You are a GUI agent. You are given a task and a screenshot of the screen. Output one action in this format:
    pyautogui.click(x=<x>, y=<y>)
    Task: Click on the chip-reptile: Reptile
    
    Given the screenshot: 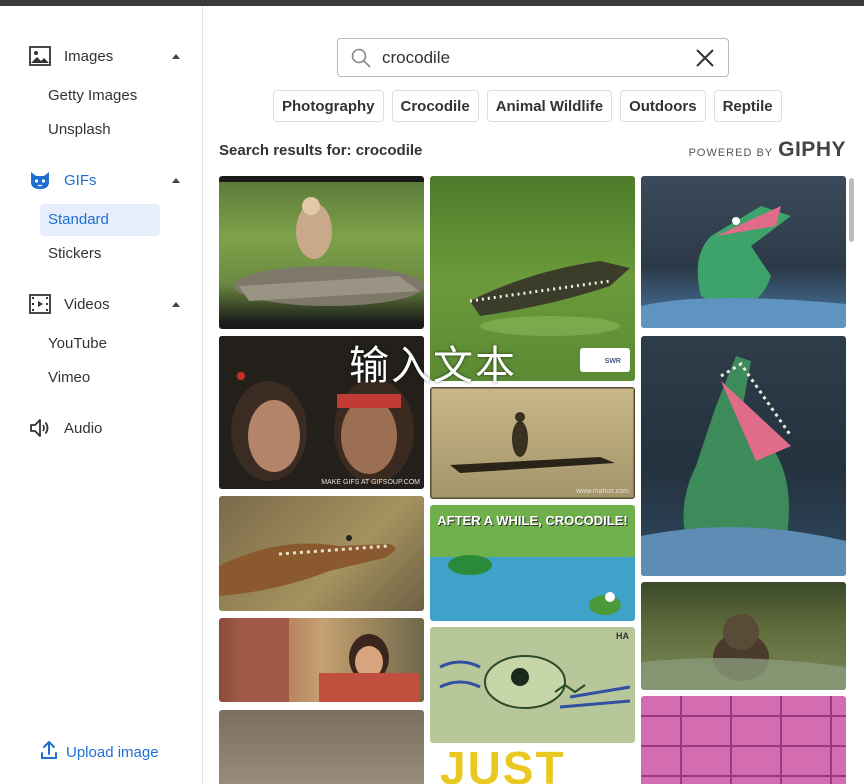 What is the action you would take?
    pyautogui.click(x=747, y=106)
    